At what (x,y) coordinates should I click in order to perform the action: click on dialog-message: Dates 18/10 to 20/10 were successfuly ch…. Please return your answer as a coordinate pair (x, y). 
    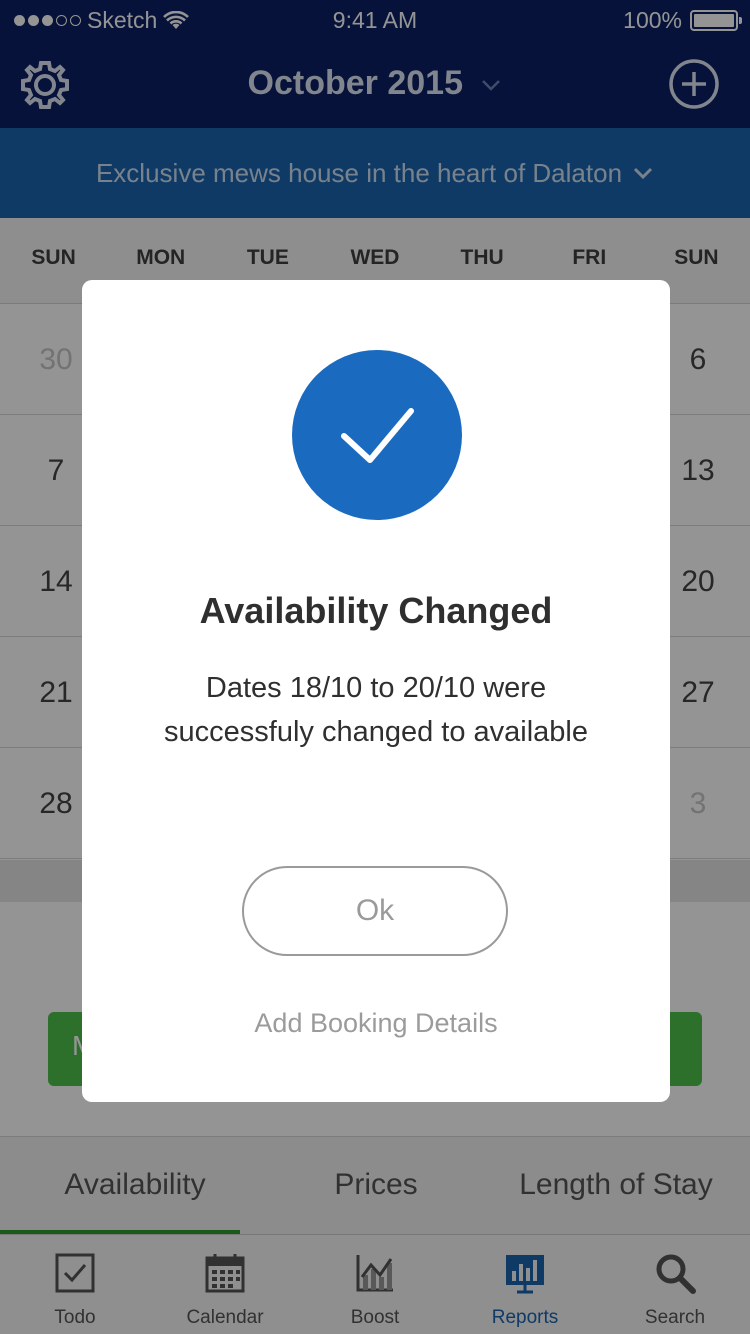
    Looking at the image, I should click on (376, 710).